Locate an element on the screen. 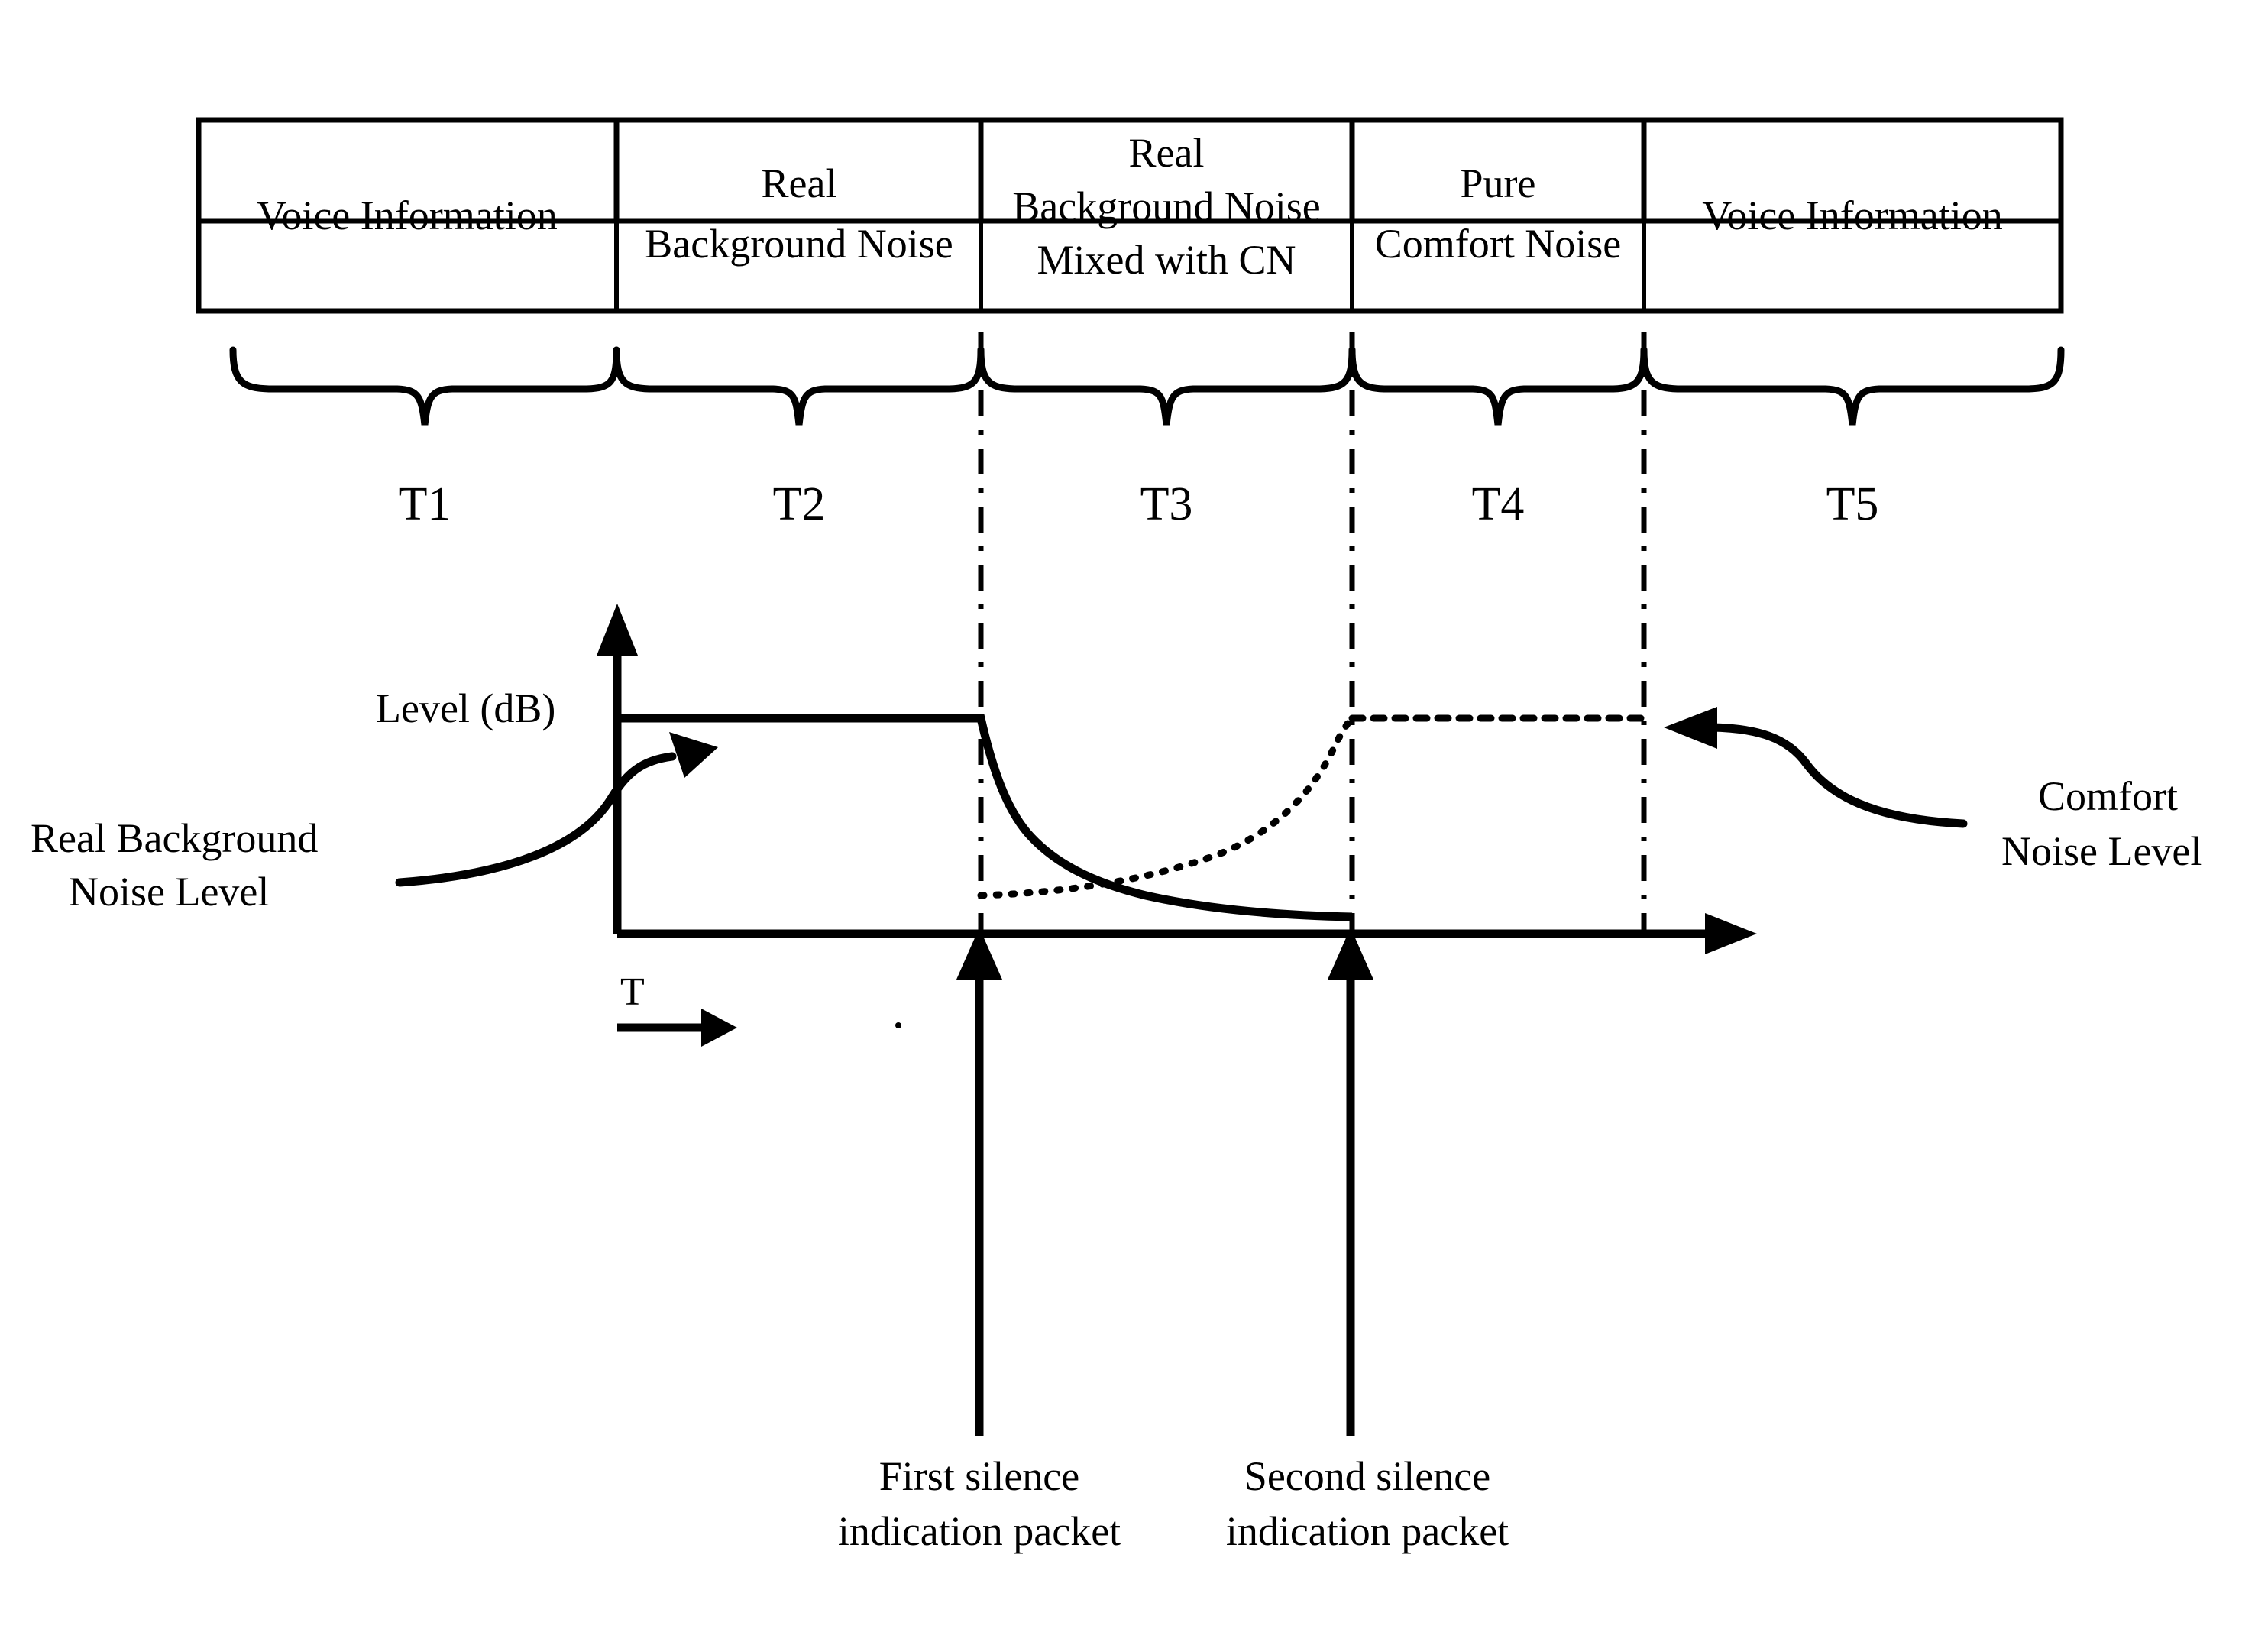  cell-3-line-1: Real is located at coordinates (1167, 153).